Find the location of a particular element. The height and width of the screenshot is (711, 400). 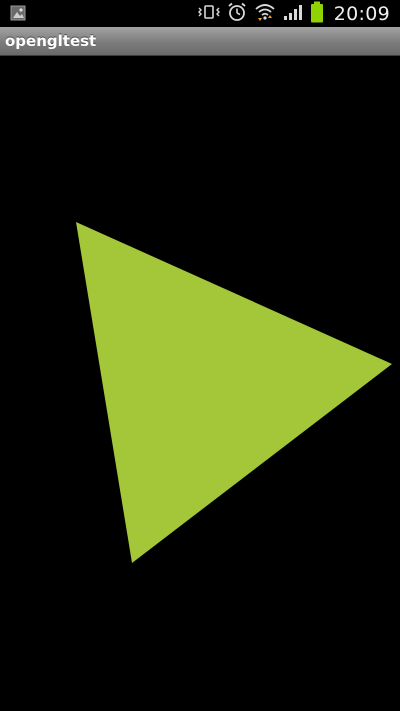

status-clock: 20:09 is located at coordinates (361, 13).